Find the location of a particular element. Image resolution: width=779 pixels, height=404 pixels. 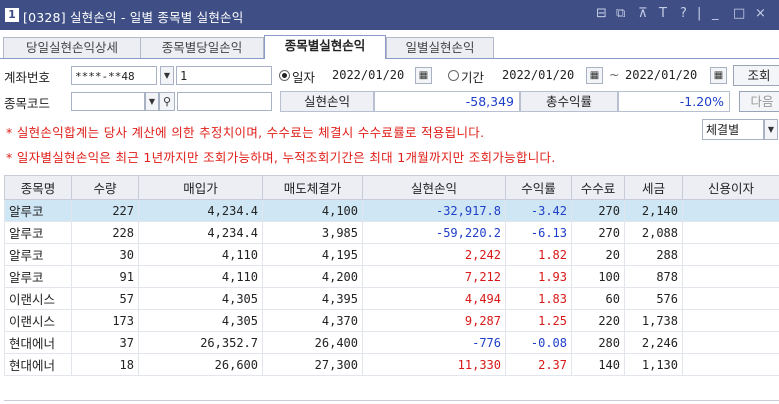

stock-code-label: 종목코드 is located at coordinates (27, 103).